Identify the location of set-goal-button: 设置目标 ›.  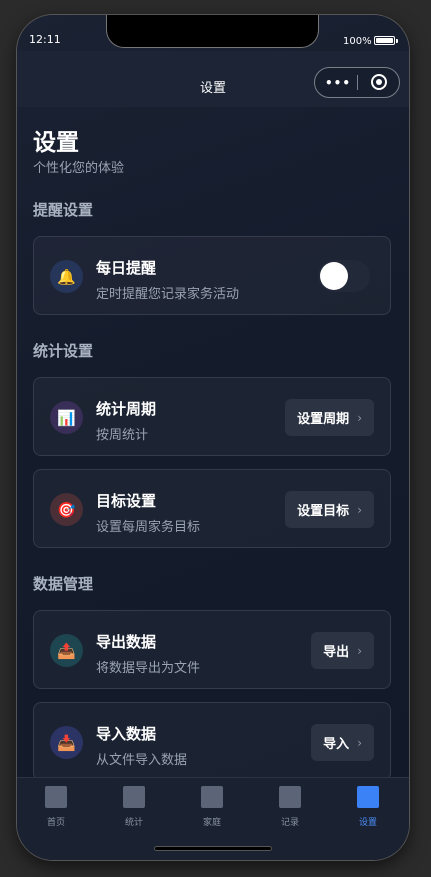
(329, 509).